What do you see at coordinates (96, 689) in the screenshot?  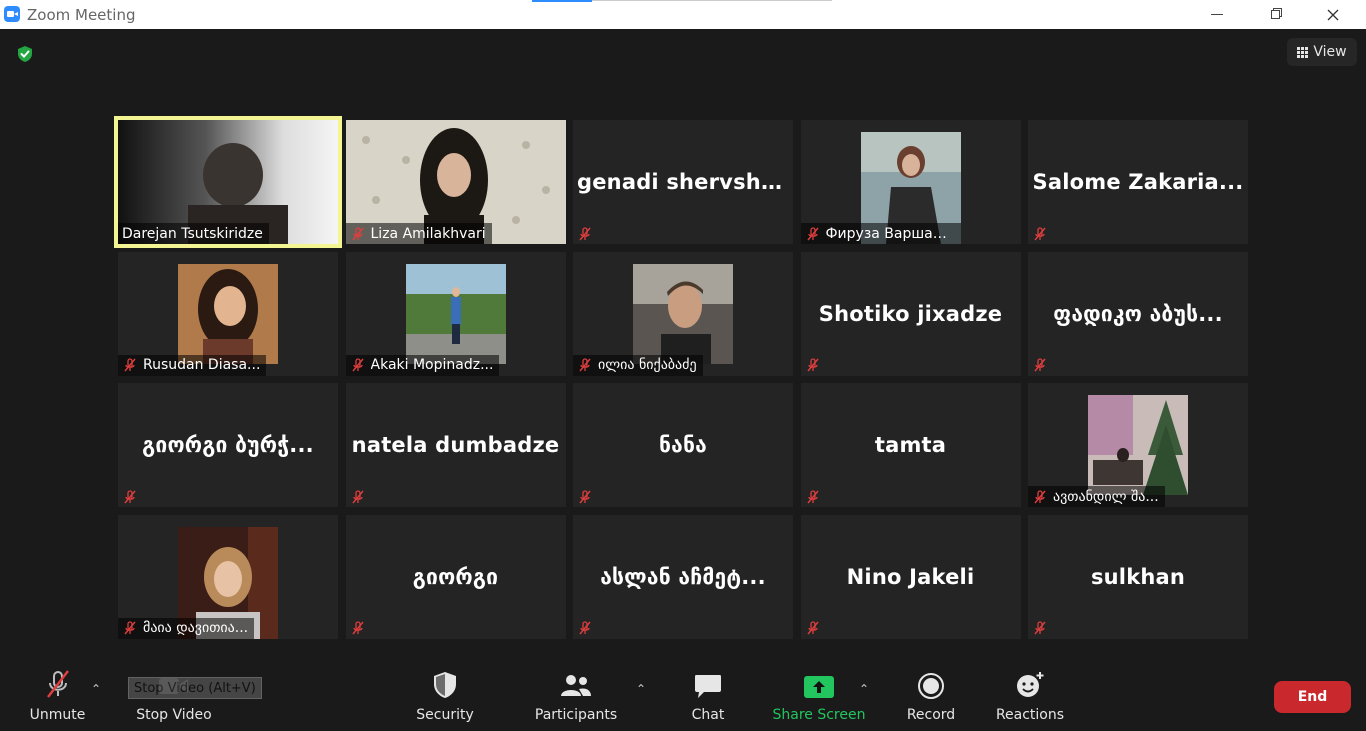 I see `audio-options-chevron-up-icon: ⌃` at bounding box center [96, 689].